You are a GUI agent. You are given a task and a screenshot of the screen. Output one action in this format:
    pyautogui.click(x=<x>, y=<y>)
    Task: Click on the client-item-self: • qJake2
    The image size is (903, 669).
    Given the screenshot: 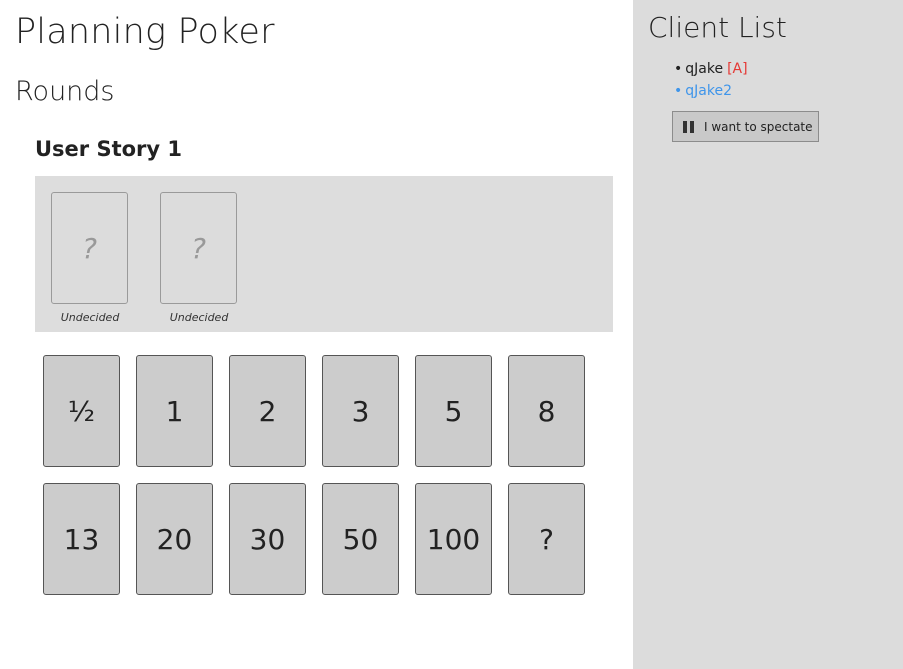 What is the action you would take?
    pyautogui.click(x=711, y=92)
    